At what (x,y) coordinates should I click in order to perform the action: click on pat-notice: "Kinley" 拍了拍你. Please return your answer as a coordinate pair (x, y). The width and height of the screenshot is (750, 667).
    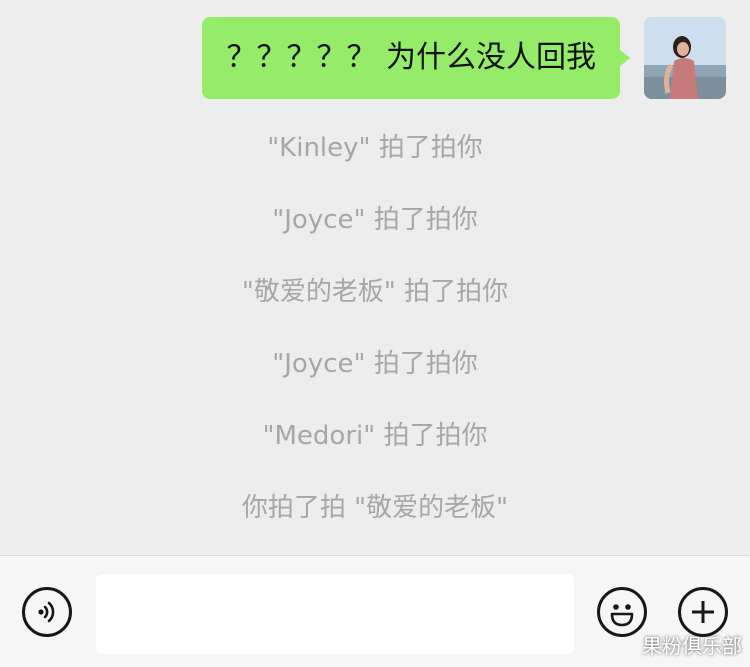
    Looking at the image, I should click on (375, 148).